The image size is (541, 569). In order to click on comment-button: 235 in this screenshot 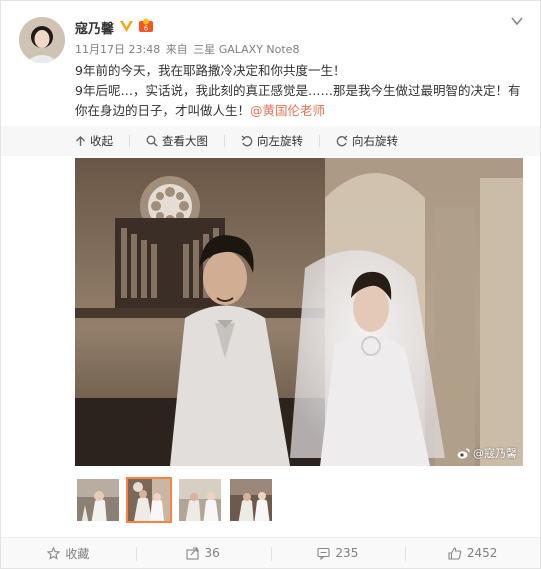, I will do `click(338, 553)`.